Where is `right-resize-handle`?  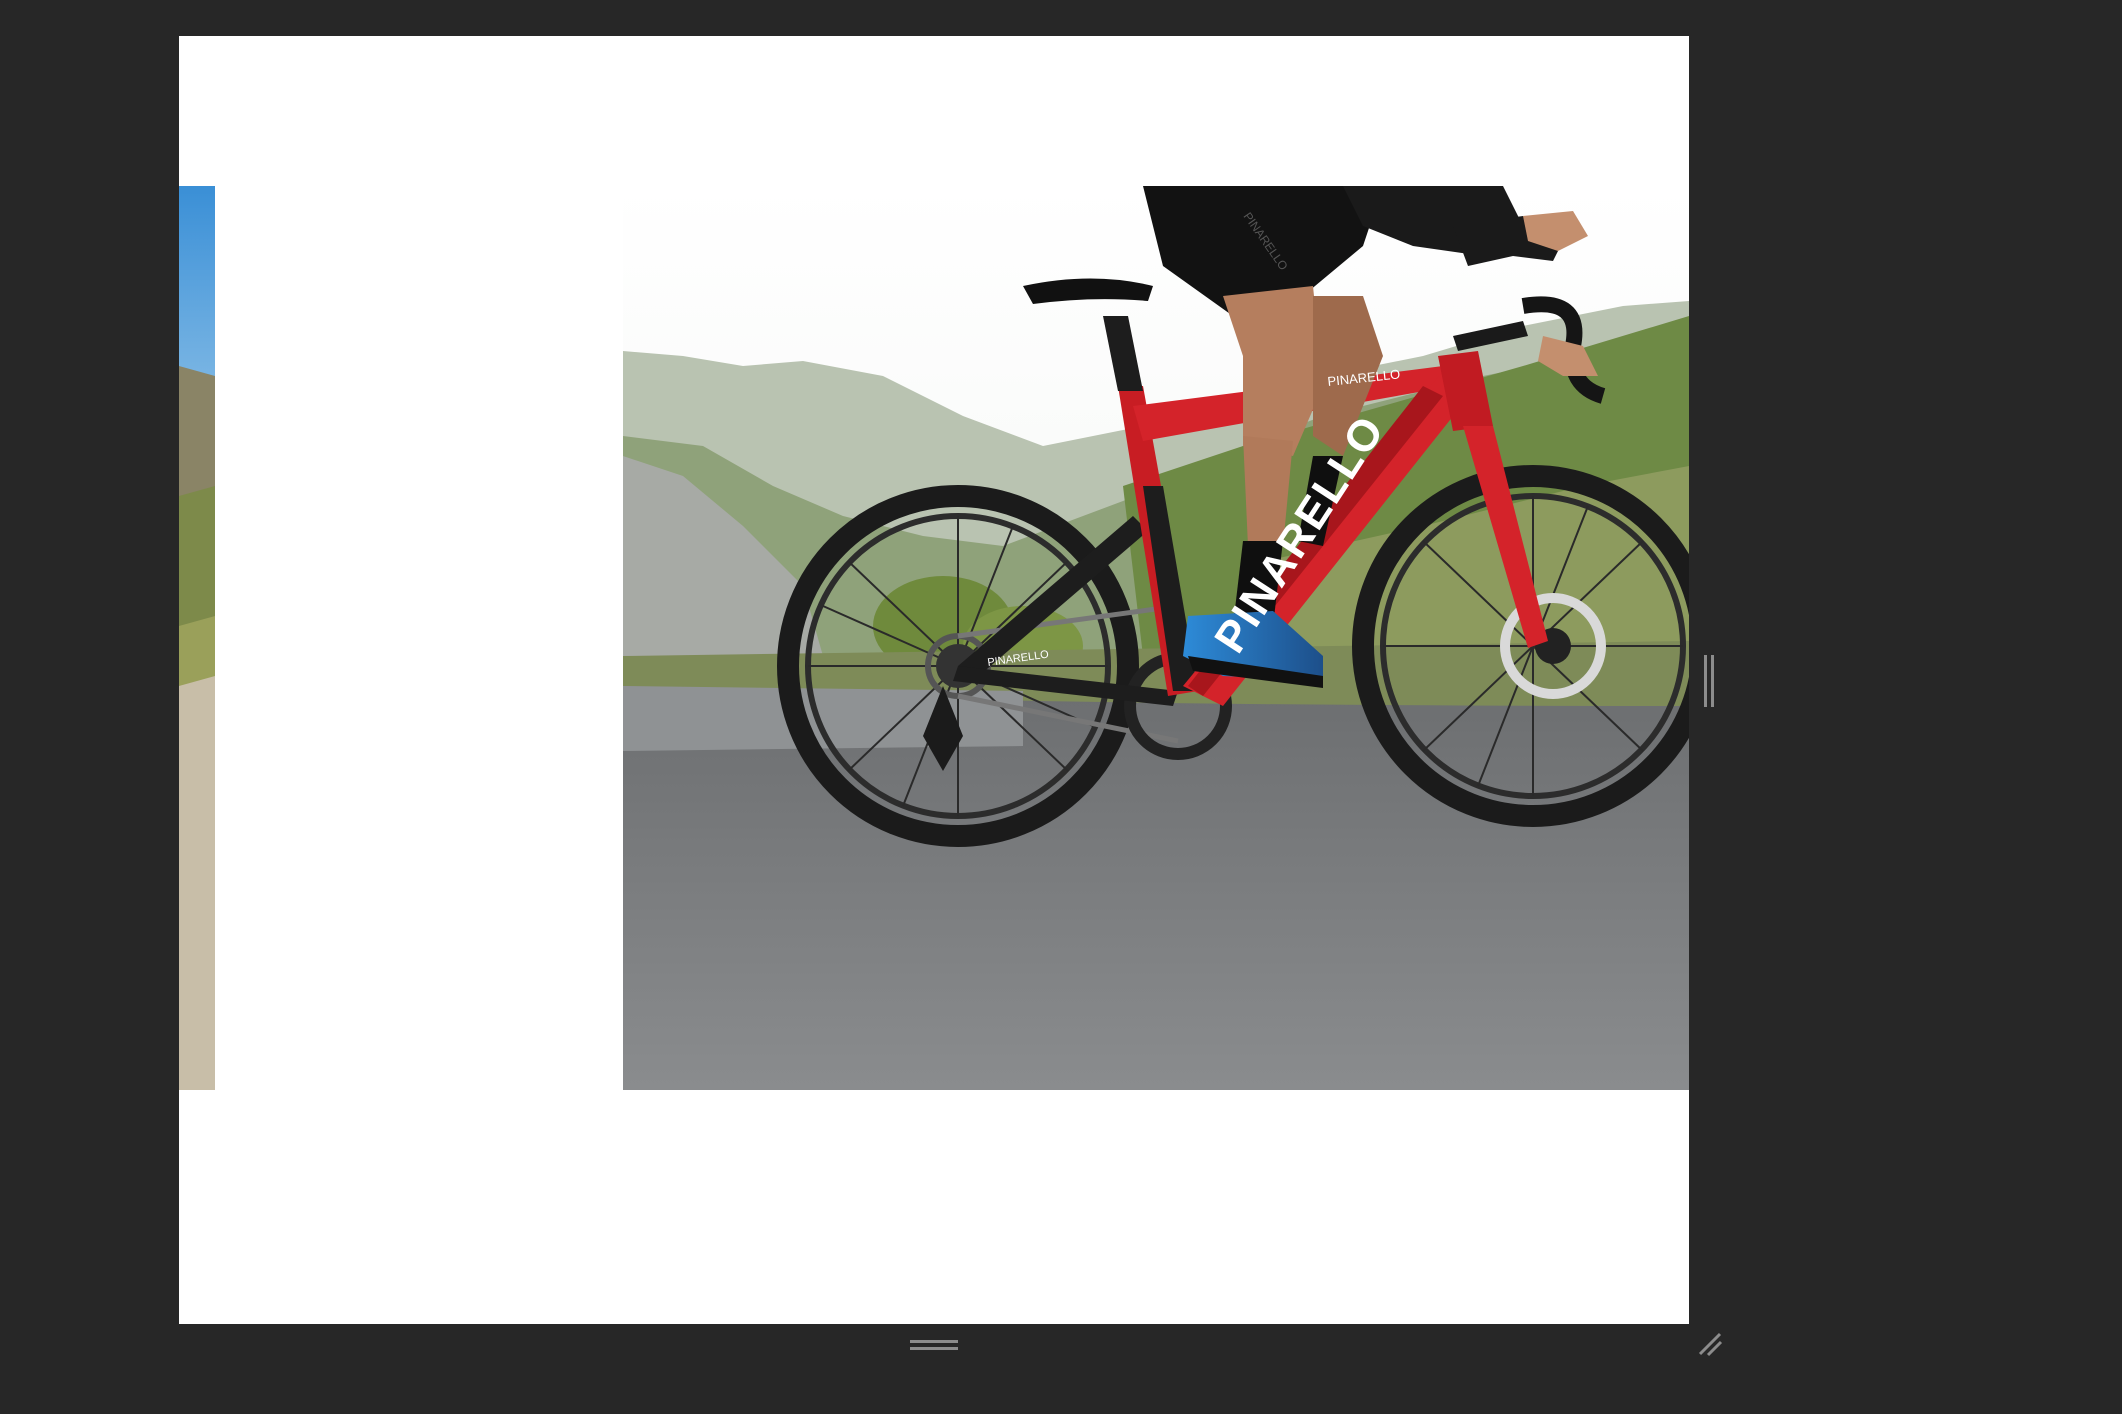
right-resize-handle is located at coordinates (1709, 681).